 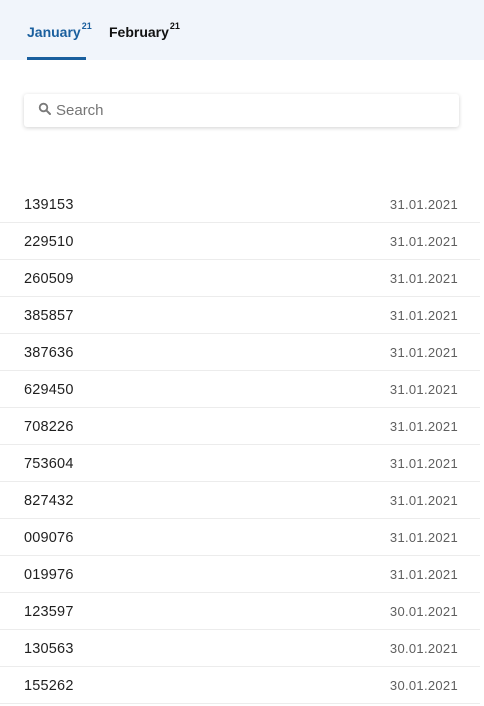 What do you see at coordinates (49, 279) in the screenshot?
I see `item-number: 260509` at bounding box center [49, 279].